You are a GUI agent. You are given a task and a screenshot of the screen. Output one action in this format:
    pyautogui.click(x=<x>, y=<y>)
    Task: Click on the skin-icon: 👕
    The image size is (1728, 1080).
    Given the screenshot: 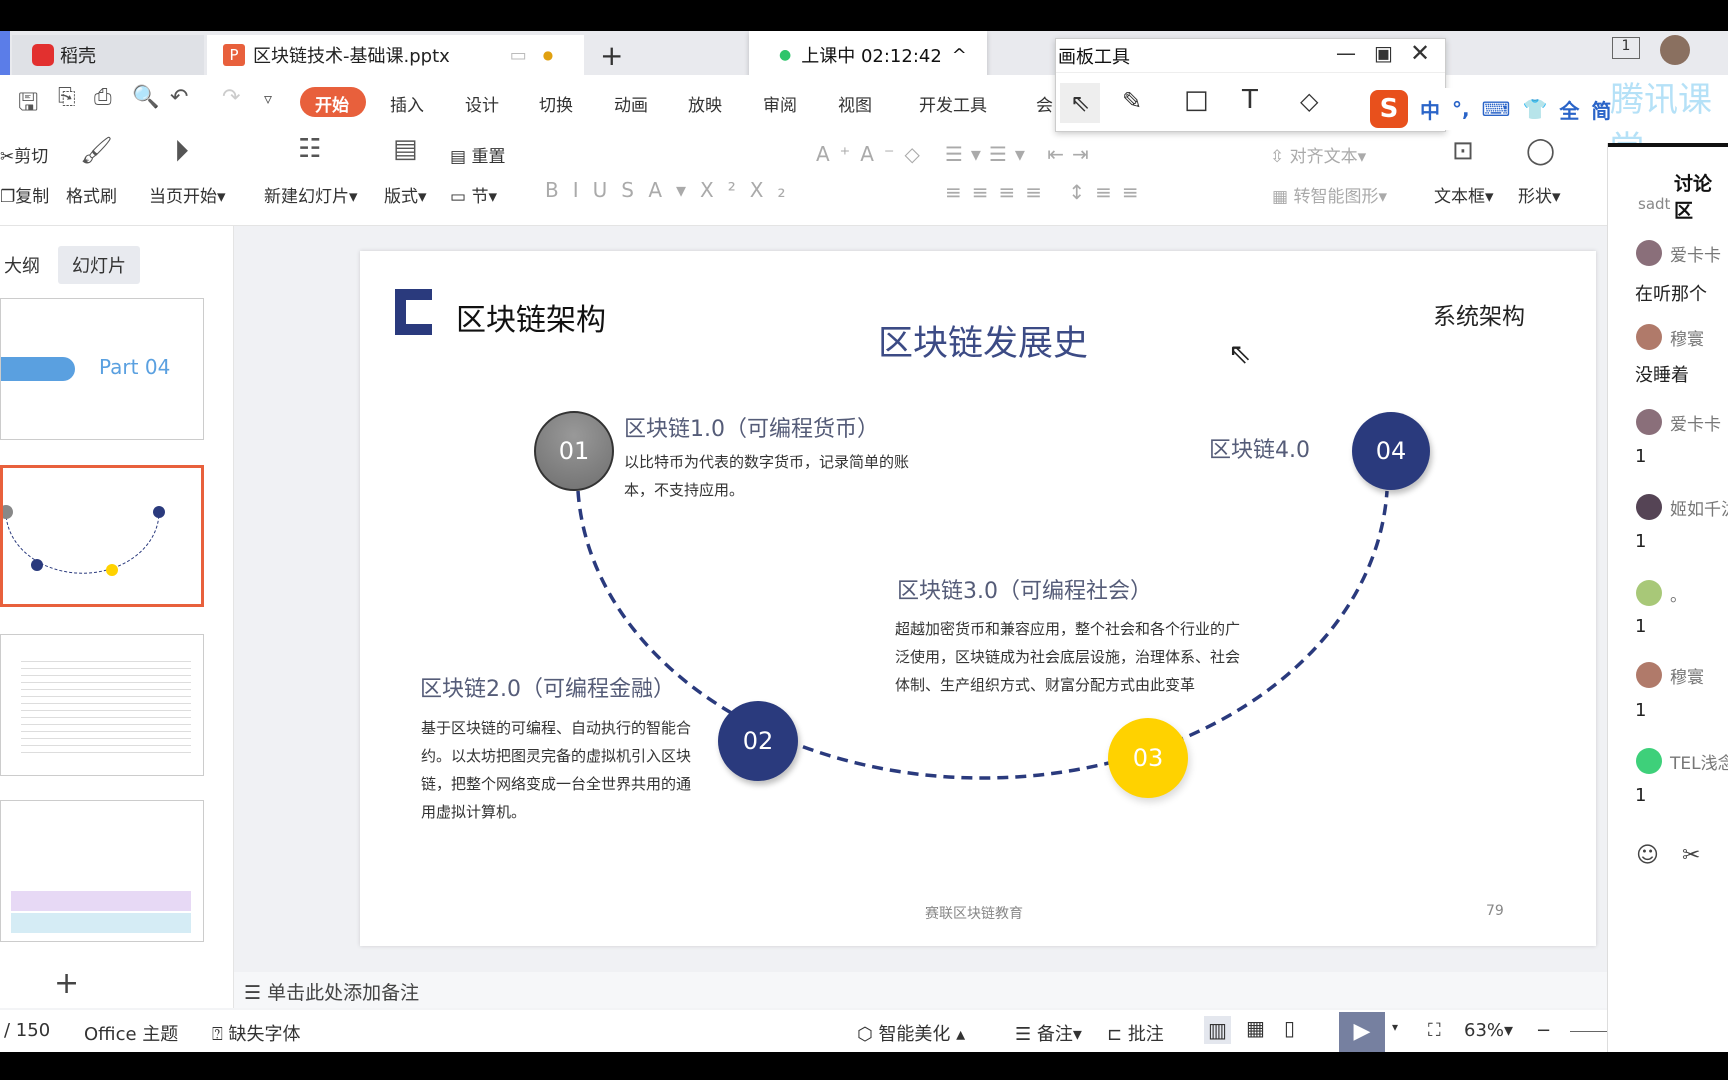 What is the action you would take?
    pyautogui.click(x=1534, y=109)
    